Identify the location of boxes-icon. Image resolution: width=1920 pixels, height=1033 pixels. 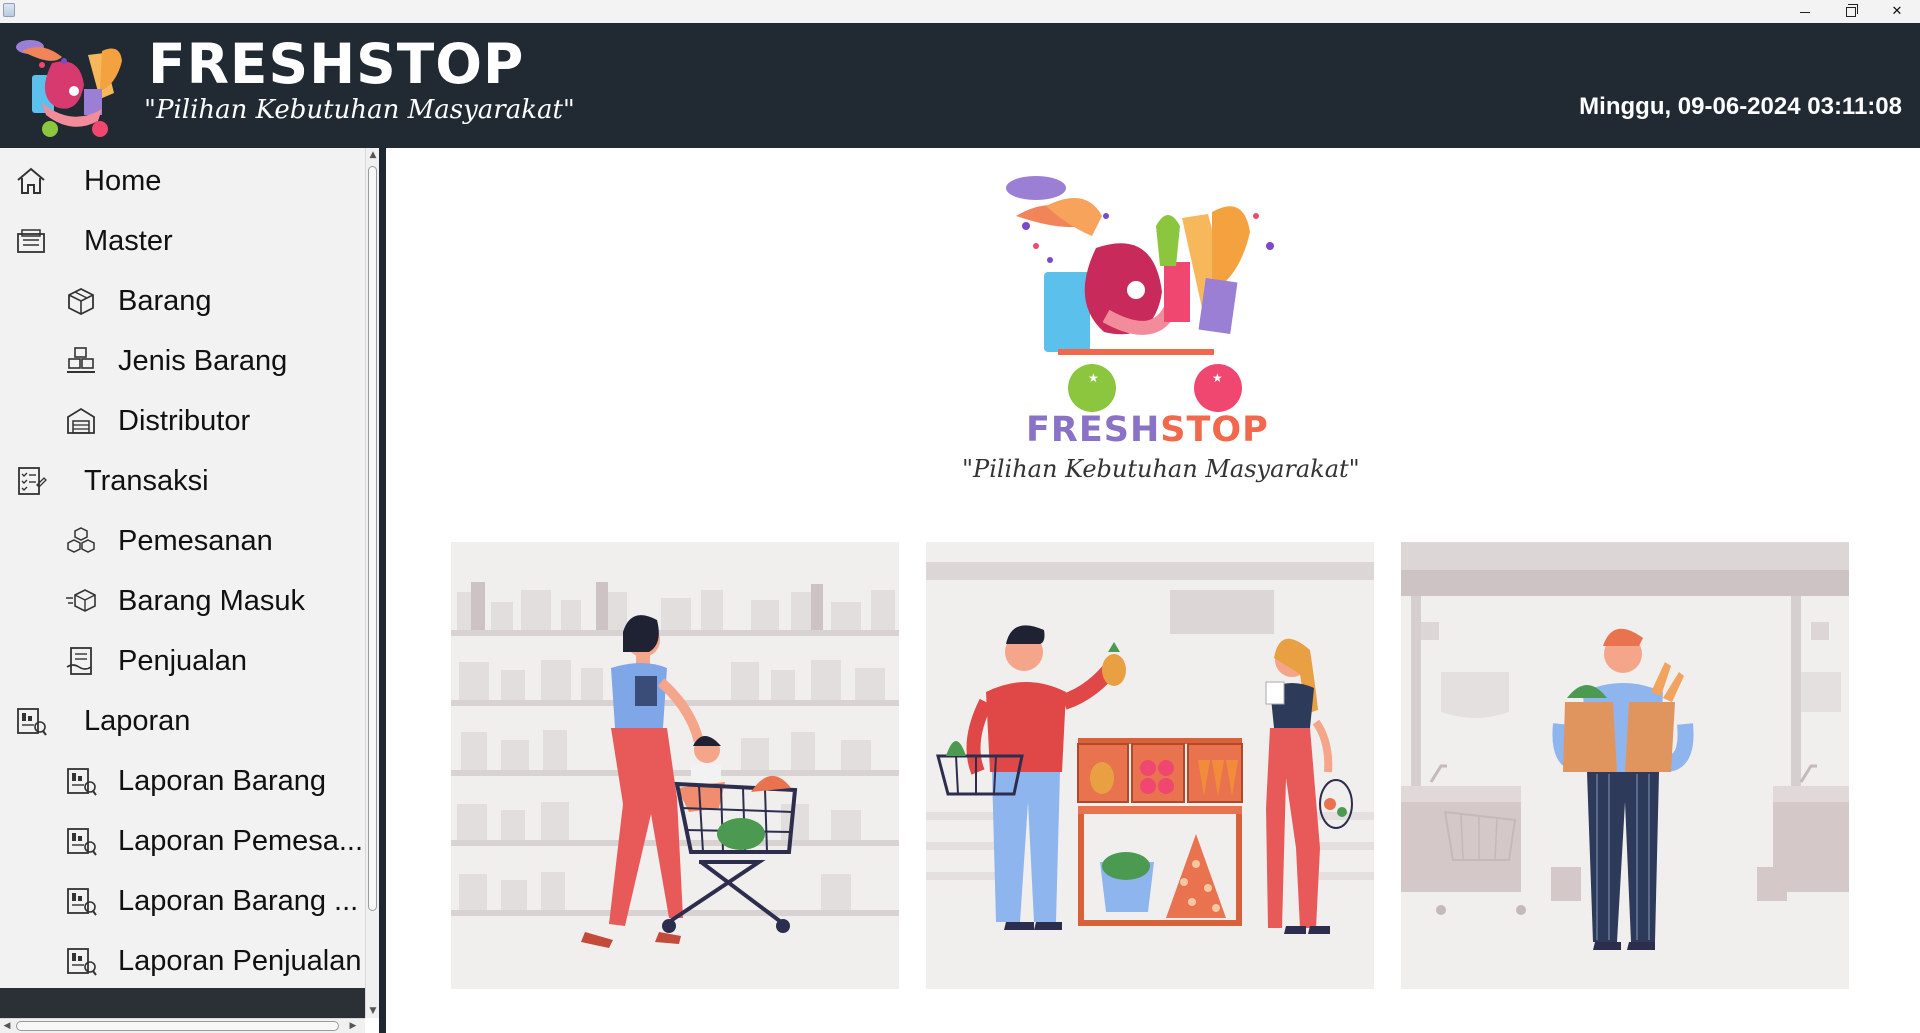
(81, 361).